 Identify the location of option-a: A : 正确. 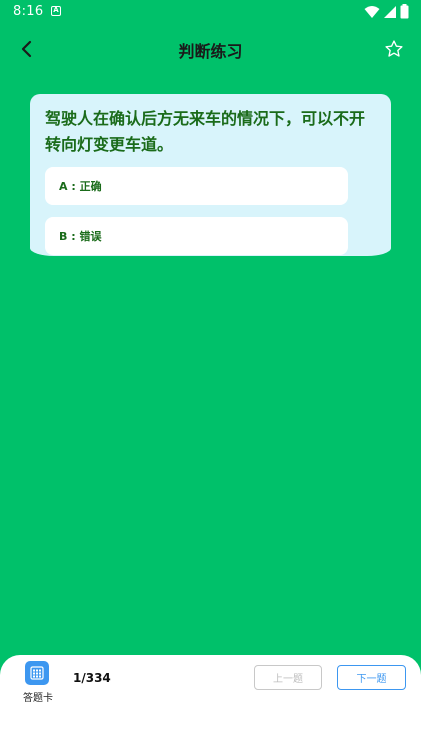
(196, 186).